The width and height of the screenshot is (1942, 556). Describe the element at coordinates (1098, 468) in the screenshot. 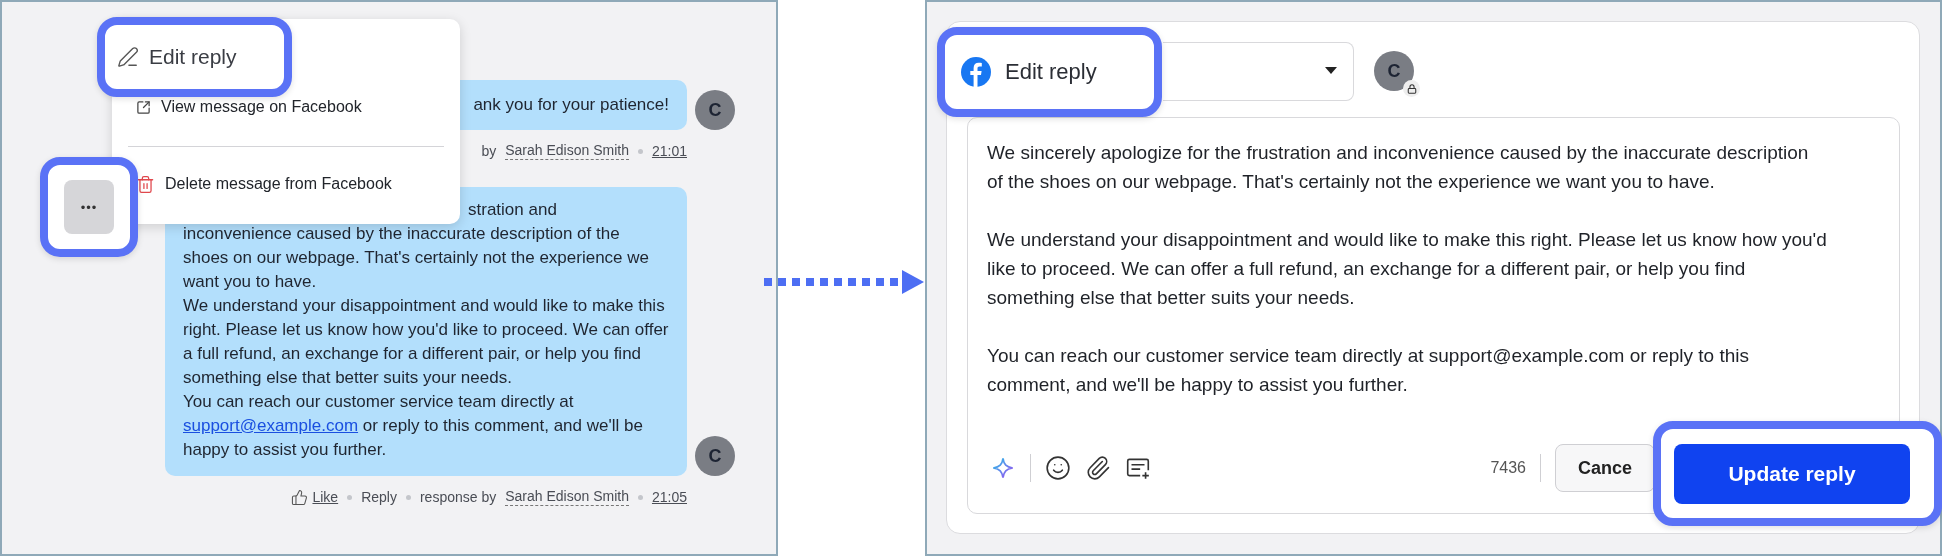

I see `paperclip-icon` at that location.